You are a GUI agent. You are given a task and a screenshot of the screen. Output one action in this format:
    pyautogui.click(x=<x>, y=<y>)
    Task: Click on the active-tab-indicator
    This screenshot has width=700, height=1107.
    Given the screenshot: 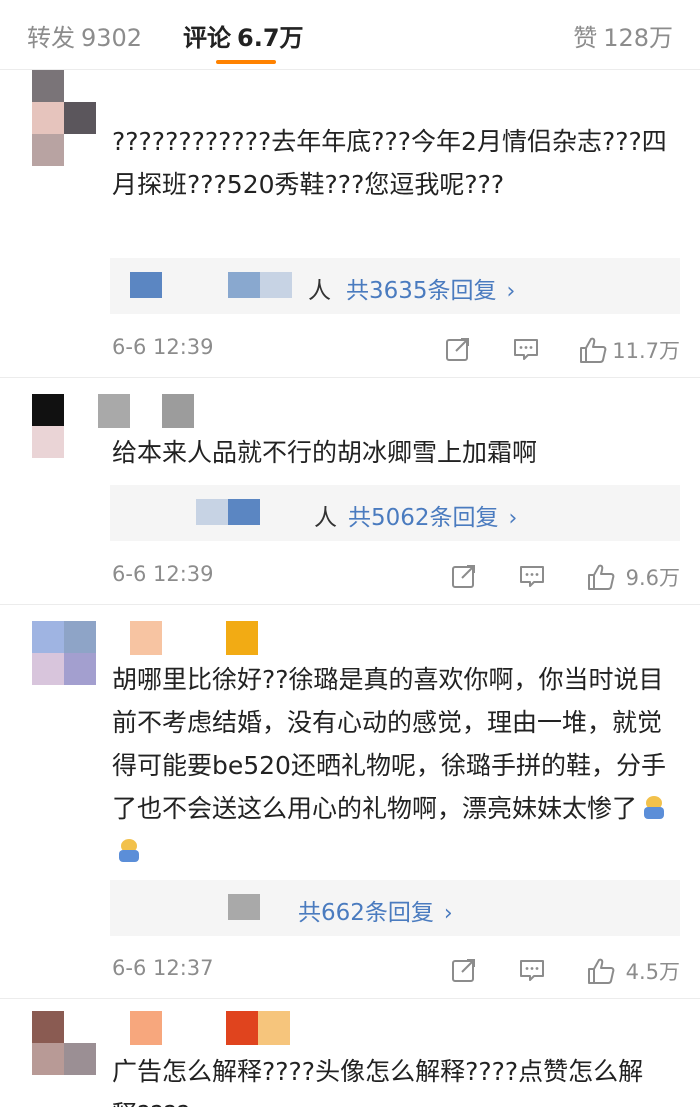 What is the action you would take?
    pyautogui.click(x=246, y=62)
    